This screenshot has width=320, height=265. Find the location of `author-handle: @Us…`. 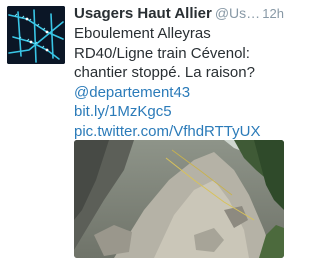

author-handle: @Us… is located at coordinates (237, 13).